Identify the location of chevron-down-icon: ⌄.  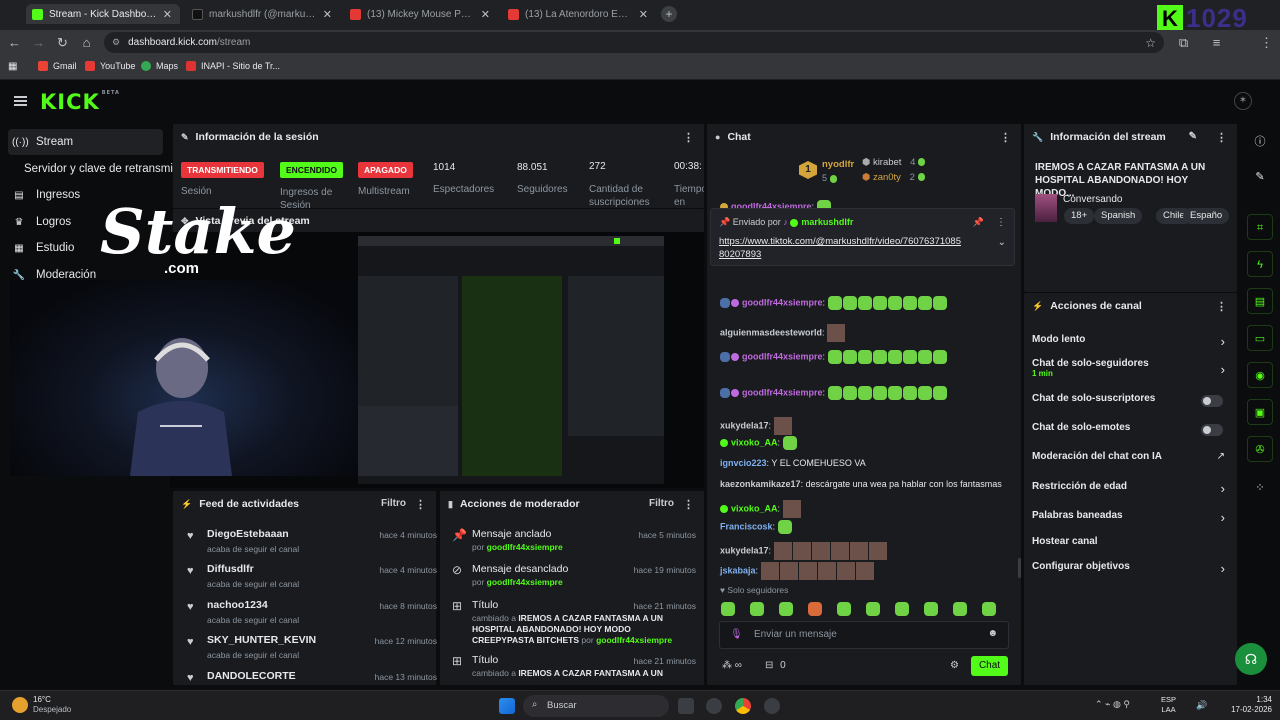
(1002, 242).